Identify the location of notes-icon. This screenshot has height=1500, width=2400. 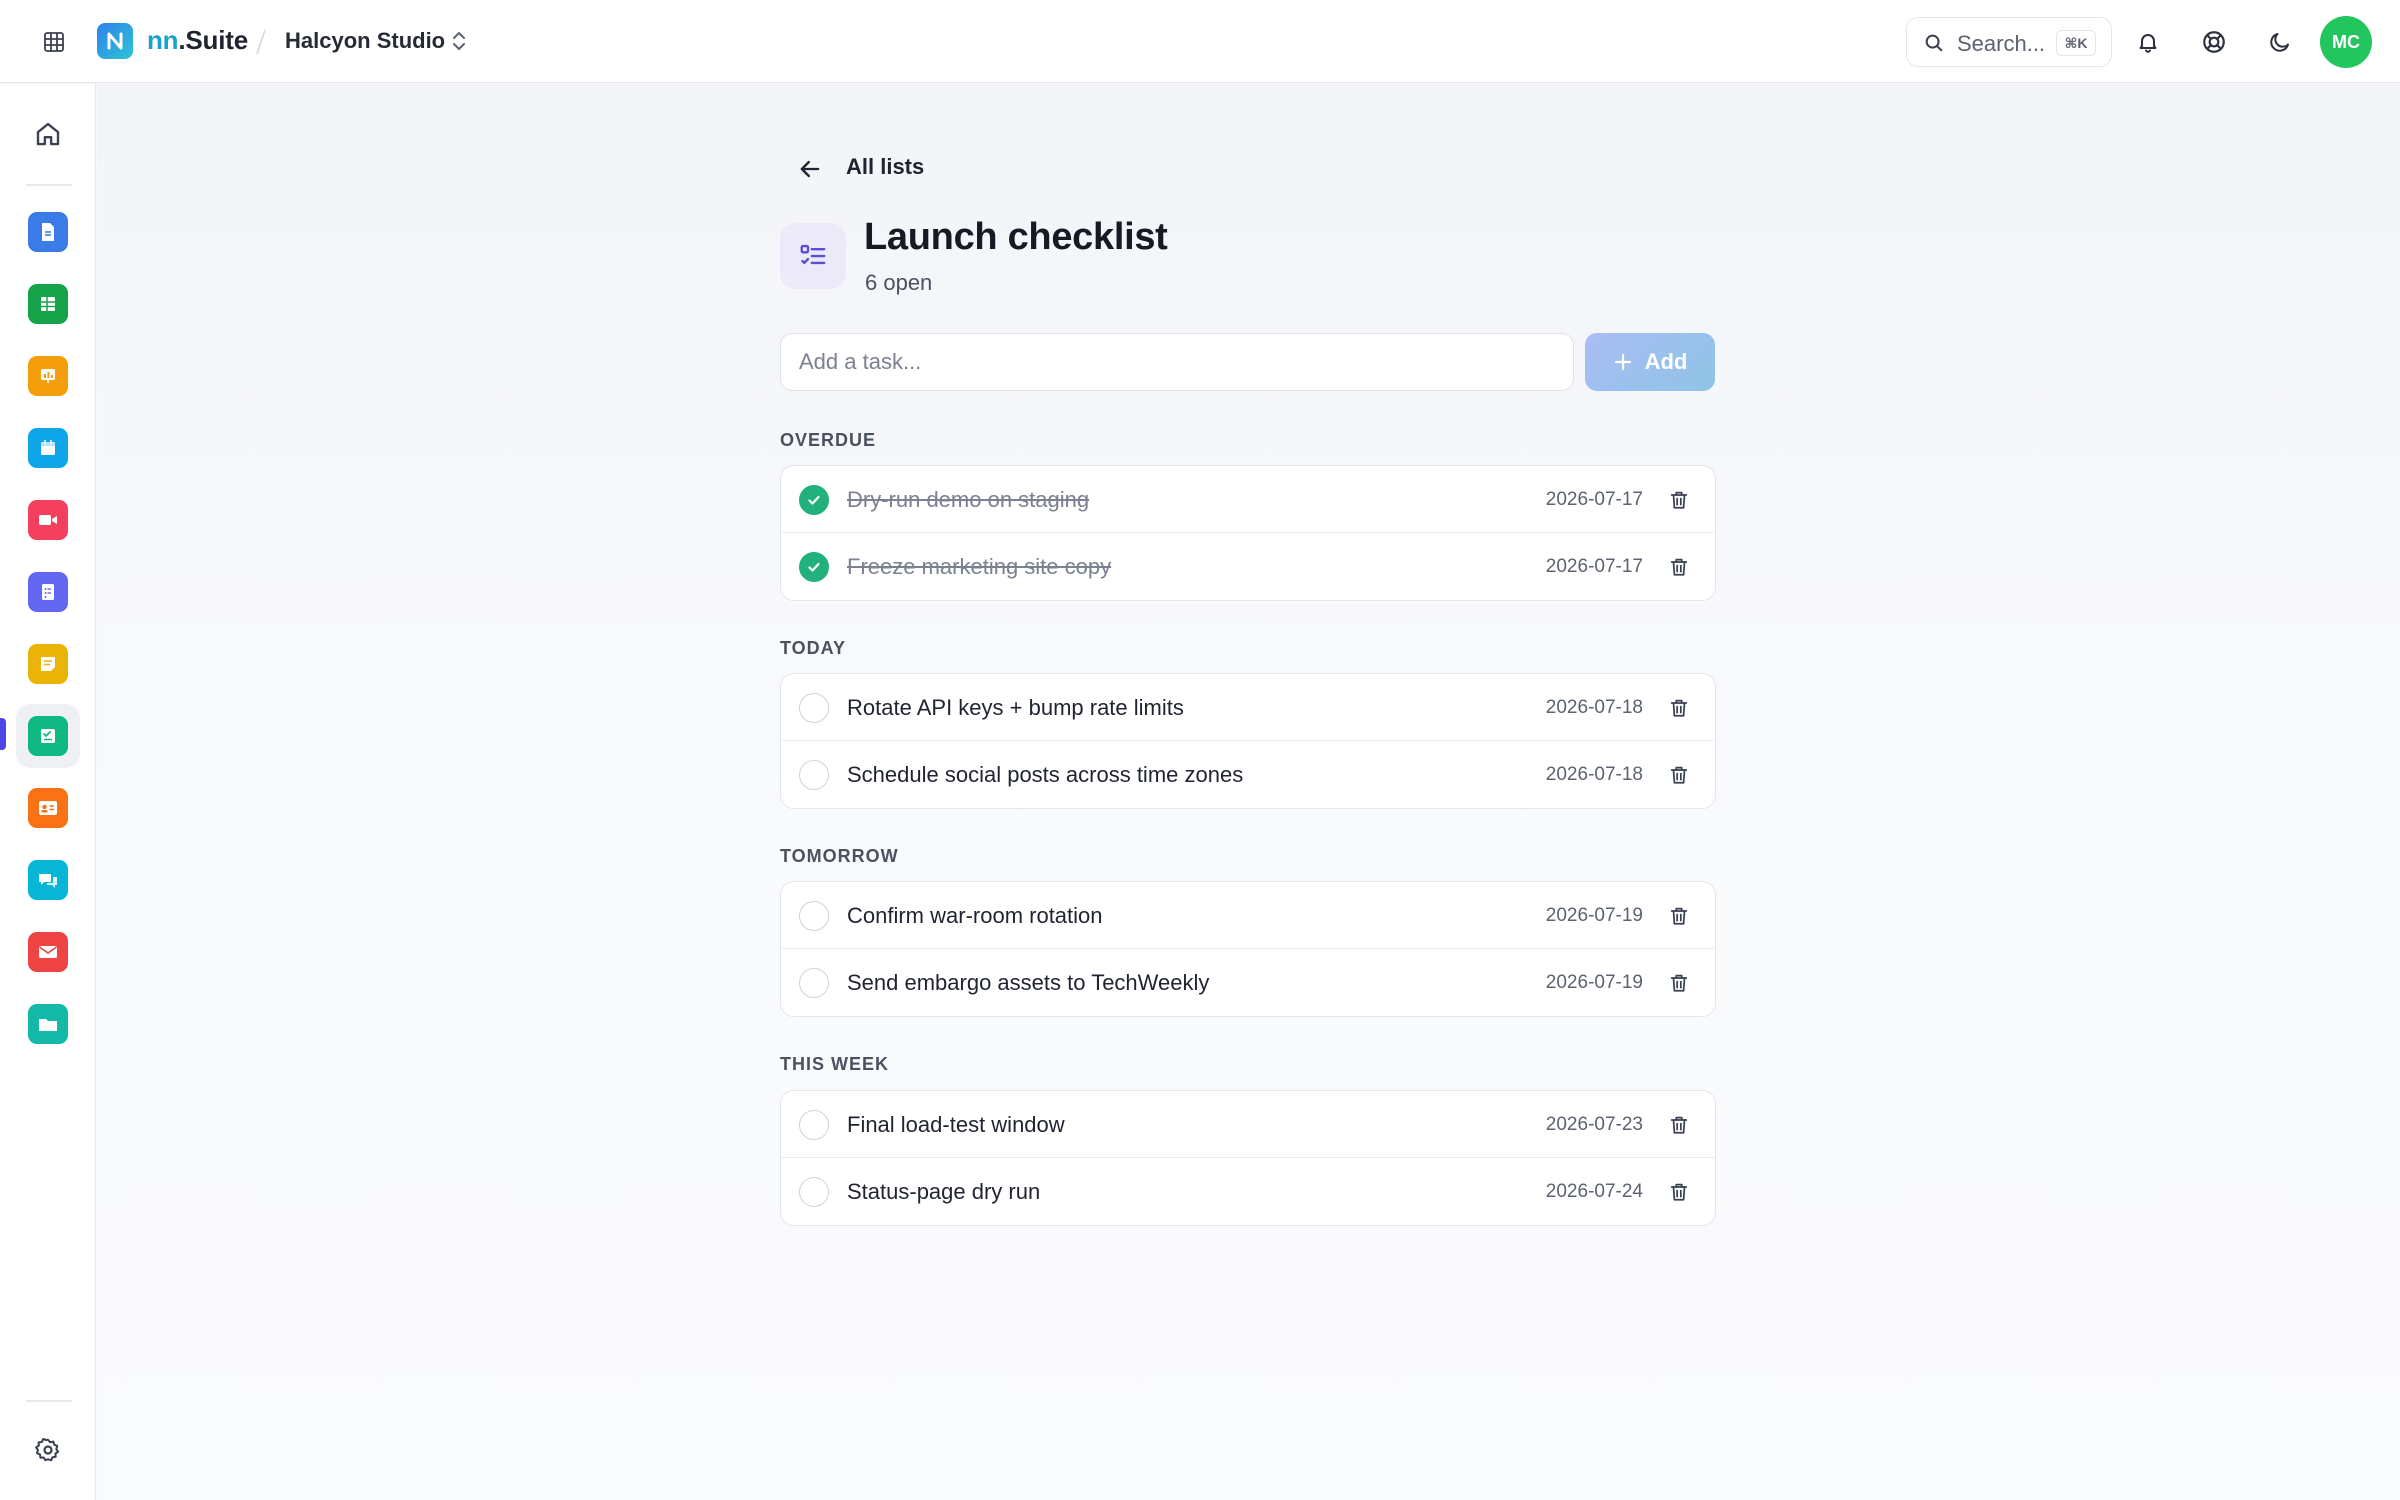
(48, 664).